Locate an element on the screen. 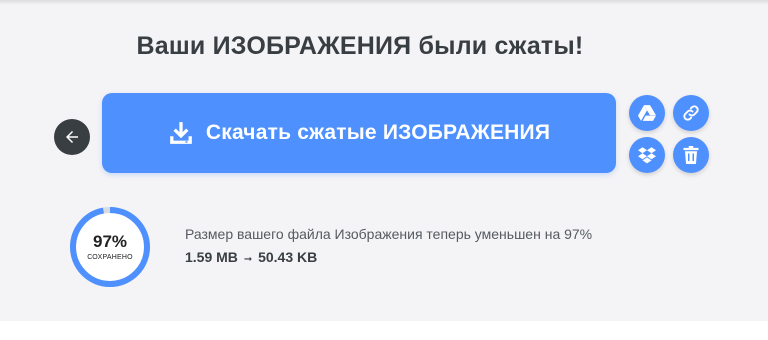 The image size is (768, 340). header-shadow is located at coordinates (384, 2).